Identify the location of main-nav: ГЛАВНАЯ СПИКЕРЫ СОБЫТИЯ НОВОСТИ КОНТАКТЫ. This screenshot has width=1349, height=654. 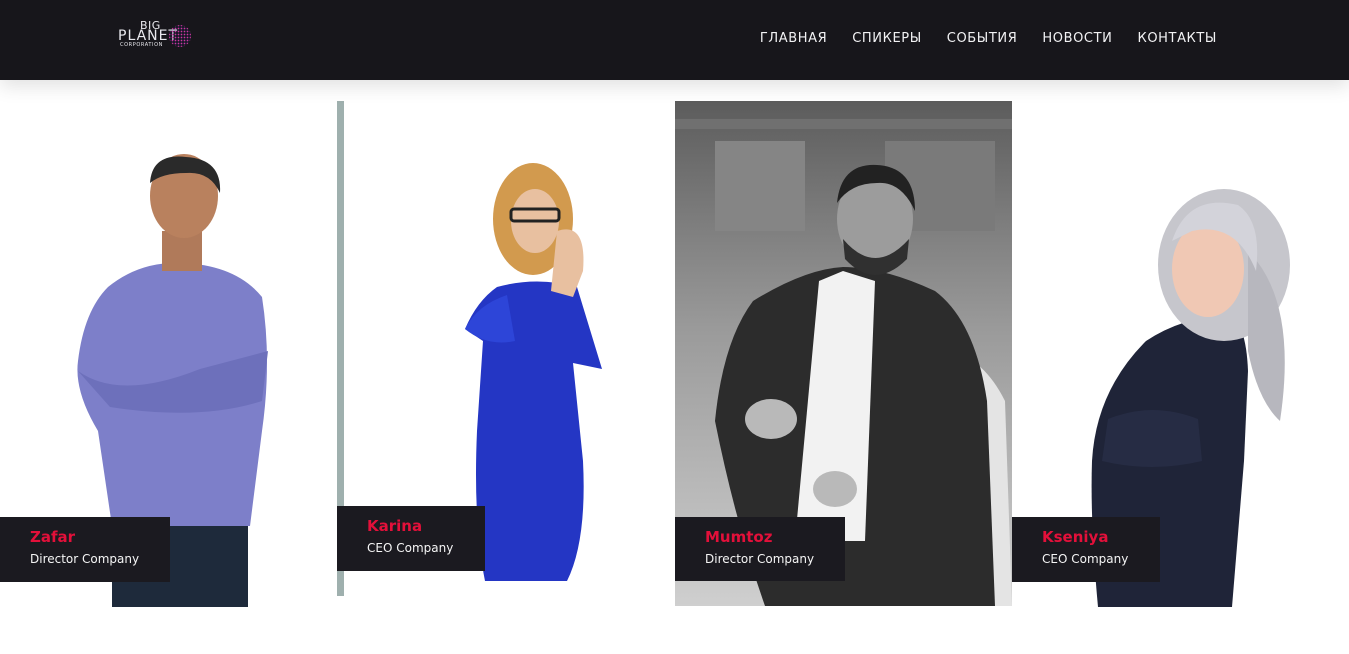
(988, 38).